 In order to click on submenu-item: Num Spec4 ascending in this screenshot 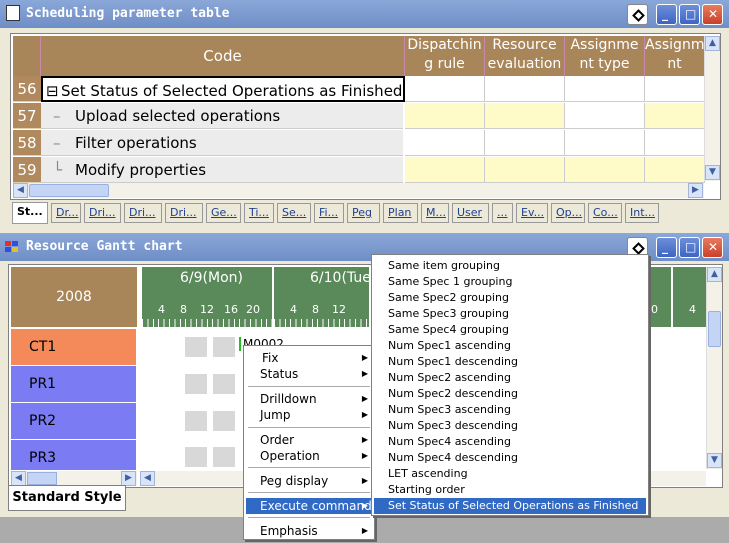, I will do `click(510, 442)`.